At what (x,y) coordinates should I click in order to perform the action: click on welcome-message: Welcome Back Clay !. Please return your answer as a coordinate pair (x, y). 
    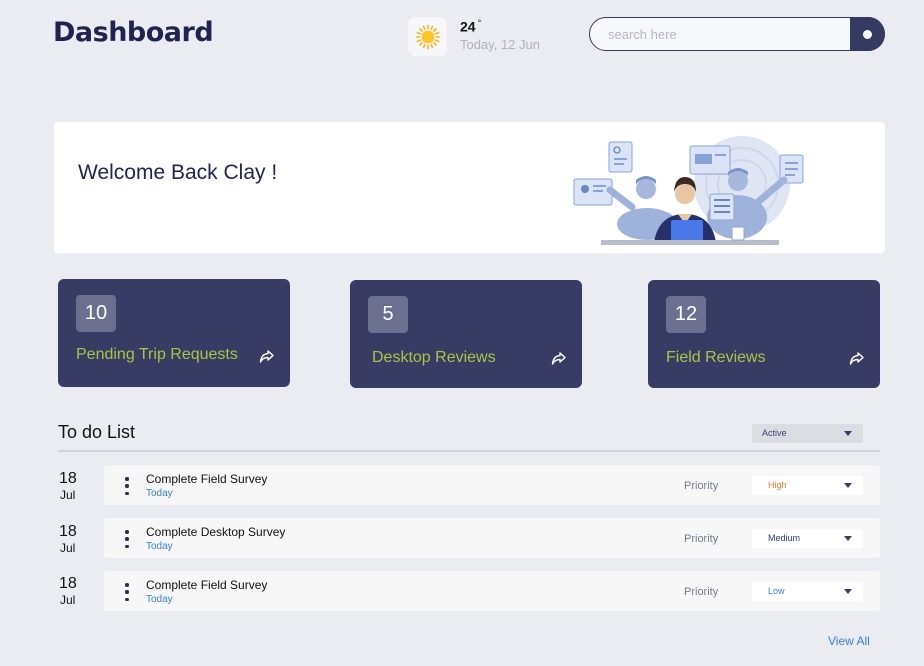
    Looking at the image, I should click on (178, 172).